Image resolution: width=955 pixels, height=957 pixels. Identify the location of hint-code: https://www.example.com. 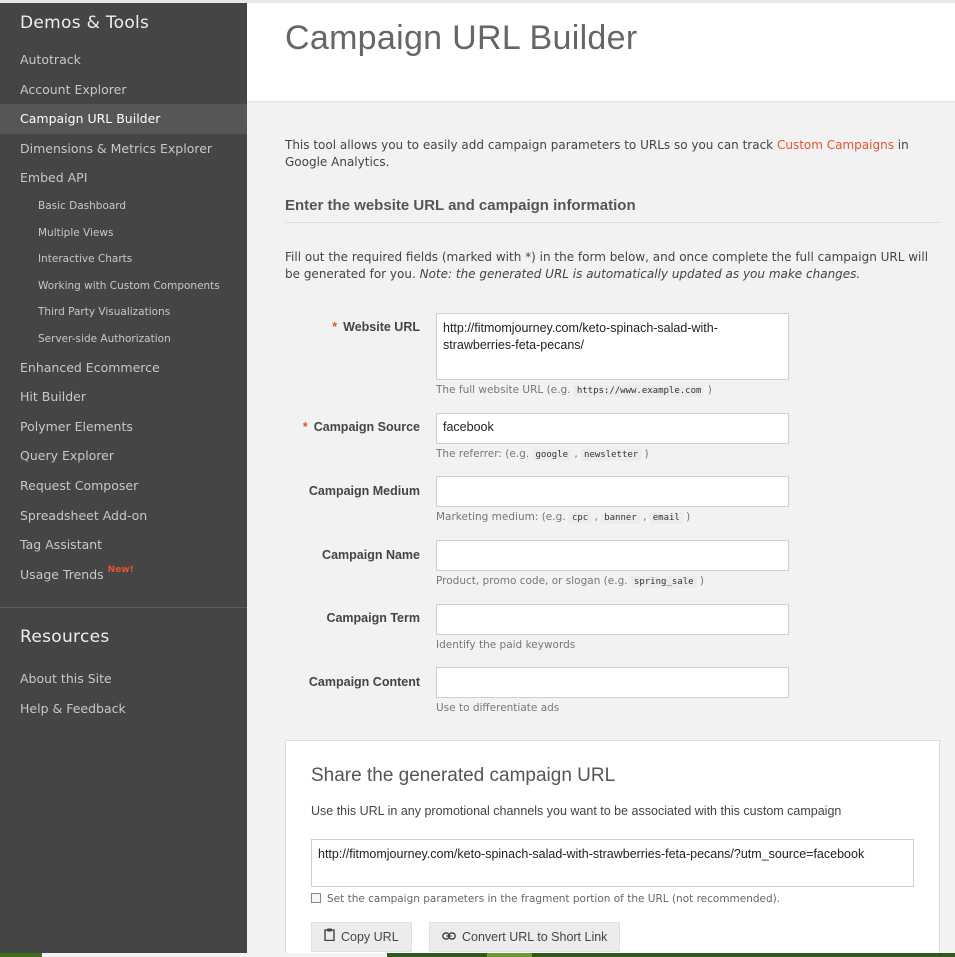
(639, 391).